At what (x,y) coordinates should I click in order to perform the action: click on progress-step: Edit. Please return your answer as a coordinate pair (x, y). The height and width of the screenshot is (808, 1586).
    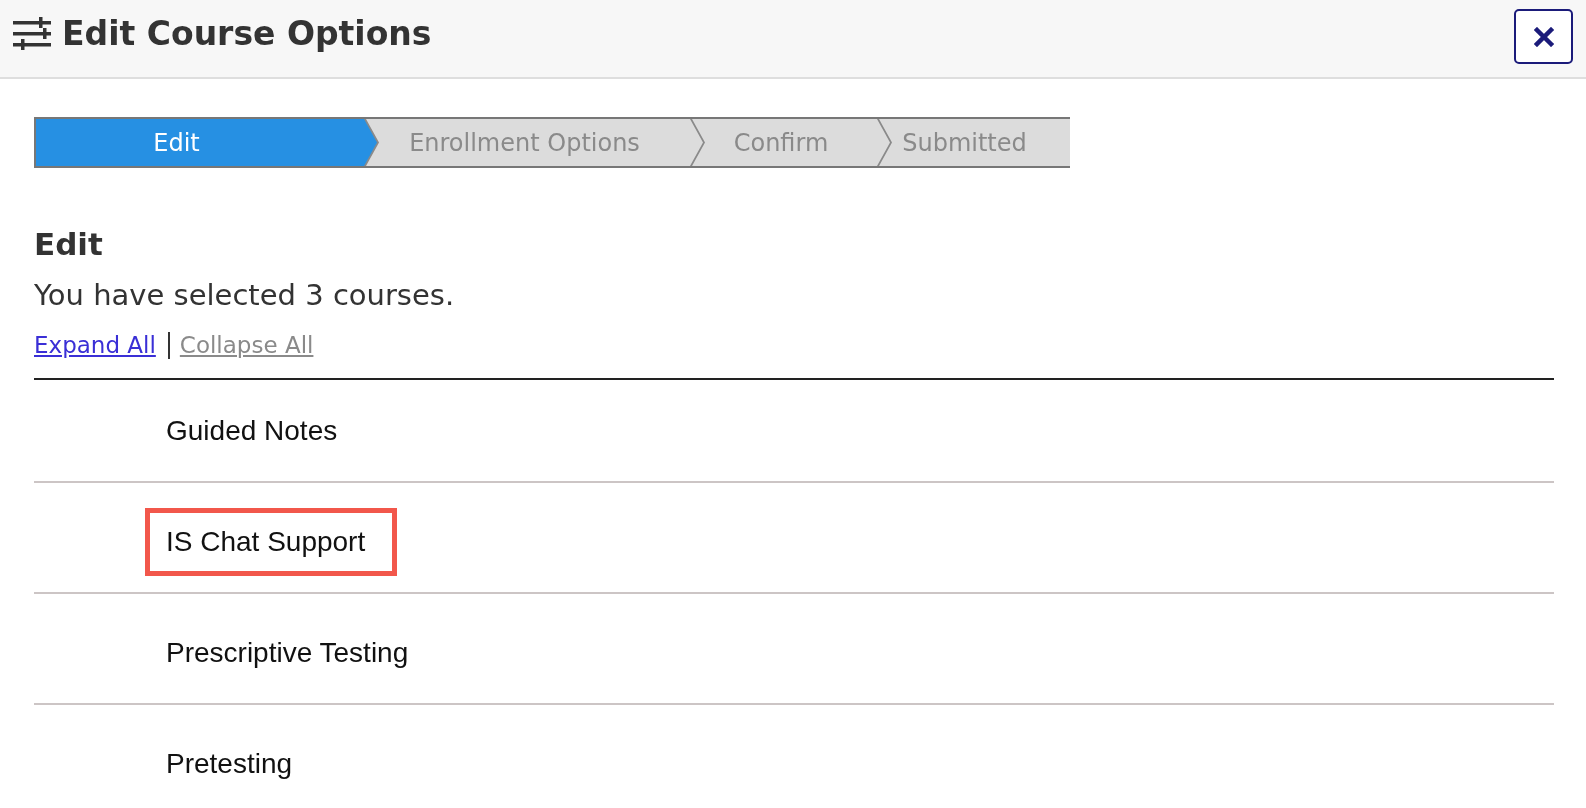
    Looking at the image, I should click on (206, 142).